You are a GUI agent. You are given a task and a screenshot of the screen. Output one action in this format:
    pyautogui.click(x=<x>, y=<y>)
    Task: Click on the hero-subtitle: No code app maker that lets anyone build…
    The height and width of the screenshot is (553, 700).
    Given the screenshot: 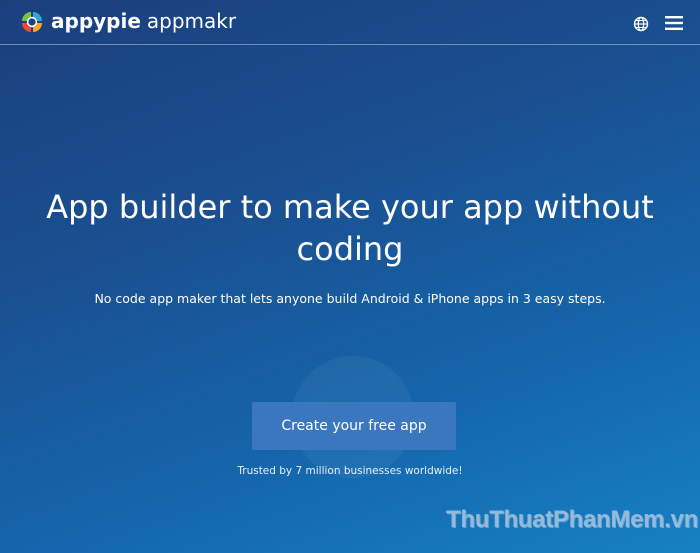 What is the action you would take?
    pyautogui.click(x=350, y=298)
    